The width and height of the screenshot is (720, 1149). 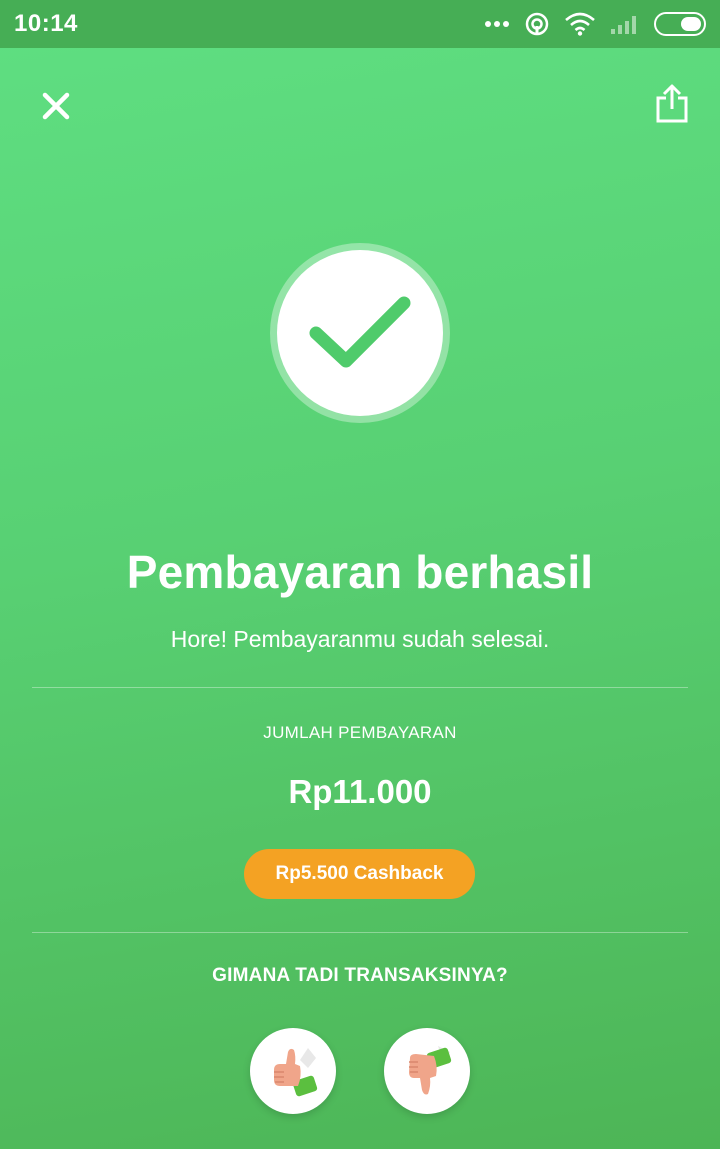 What do you see at coordinates (46, 23) in the screenshot?
I see `status-time: 10:14` at bounding box center [46, 23].